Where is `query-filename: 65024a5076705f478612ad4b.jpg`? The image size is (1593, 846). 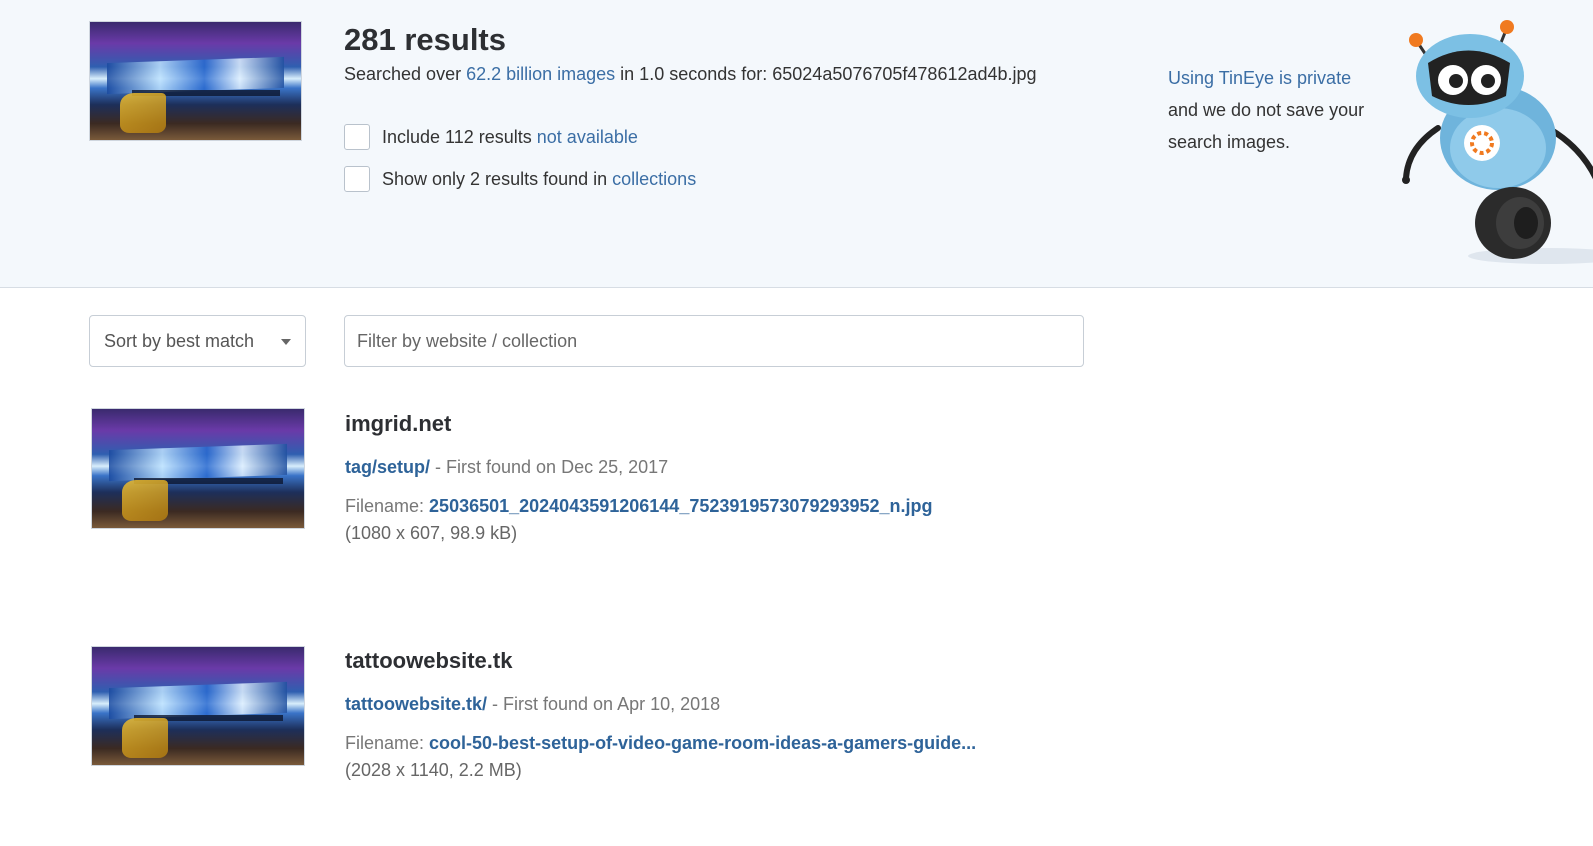
query-filename: 65024a5076705f478612ad4b.jpg is located at coordinates (904, 74).